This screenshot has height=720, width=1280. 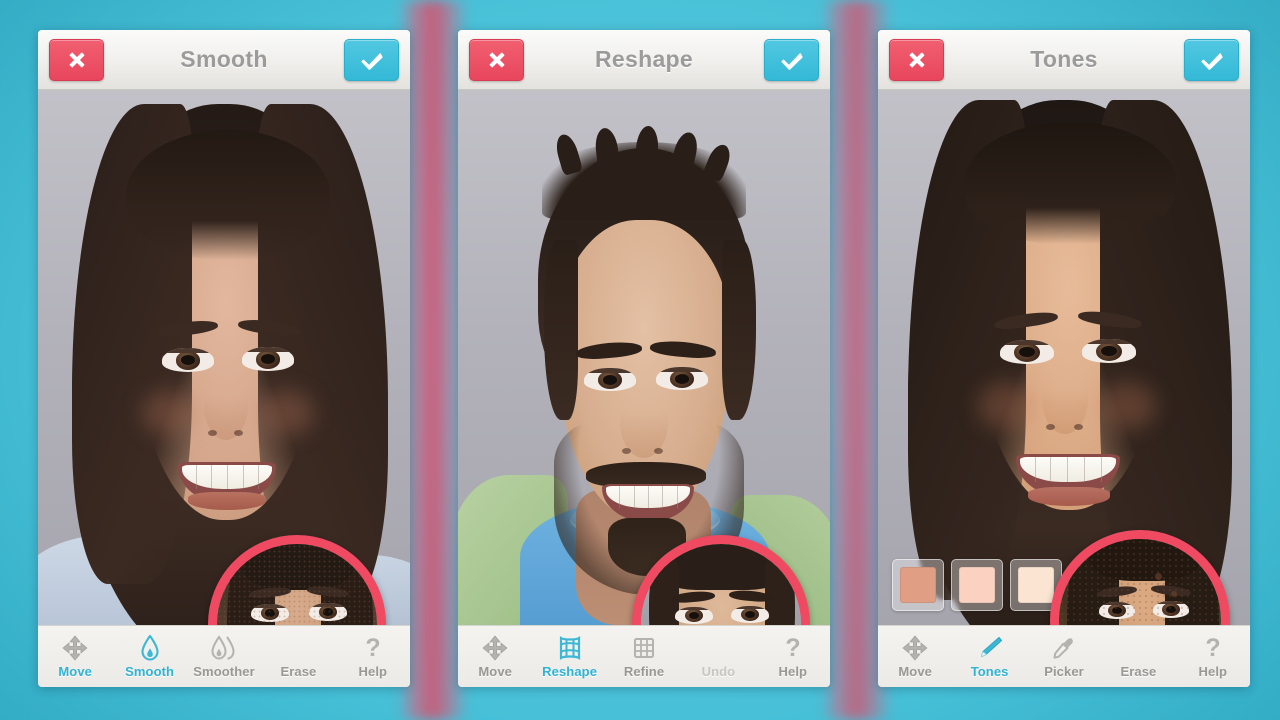 What do you see at coordinates (718, 671) in the screenshot?
I see `tool-label: Undo` at bounding box center [718, 671].